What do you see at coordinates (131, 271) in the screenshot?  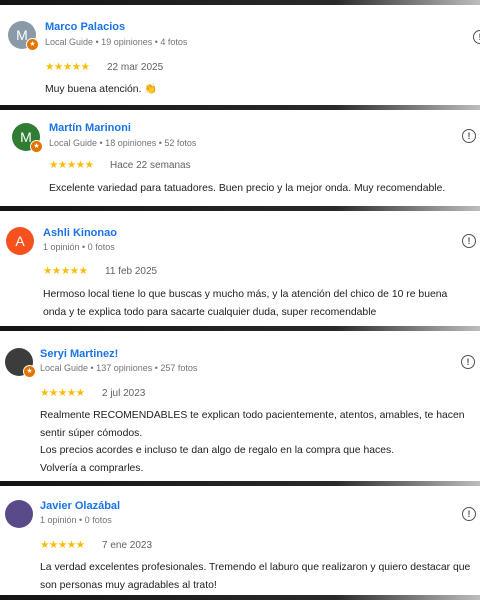 I see `review-date: 11 feb 2025` at bounding box center [131, 271].